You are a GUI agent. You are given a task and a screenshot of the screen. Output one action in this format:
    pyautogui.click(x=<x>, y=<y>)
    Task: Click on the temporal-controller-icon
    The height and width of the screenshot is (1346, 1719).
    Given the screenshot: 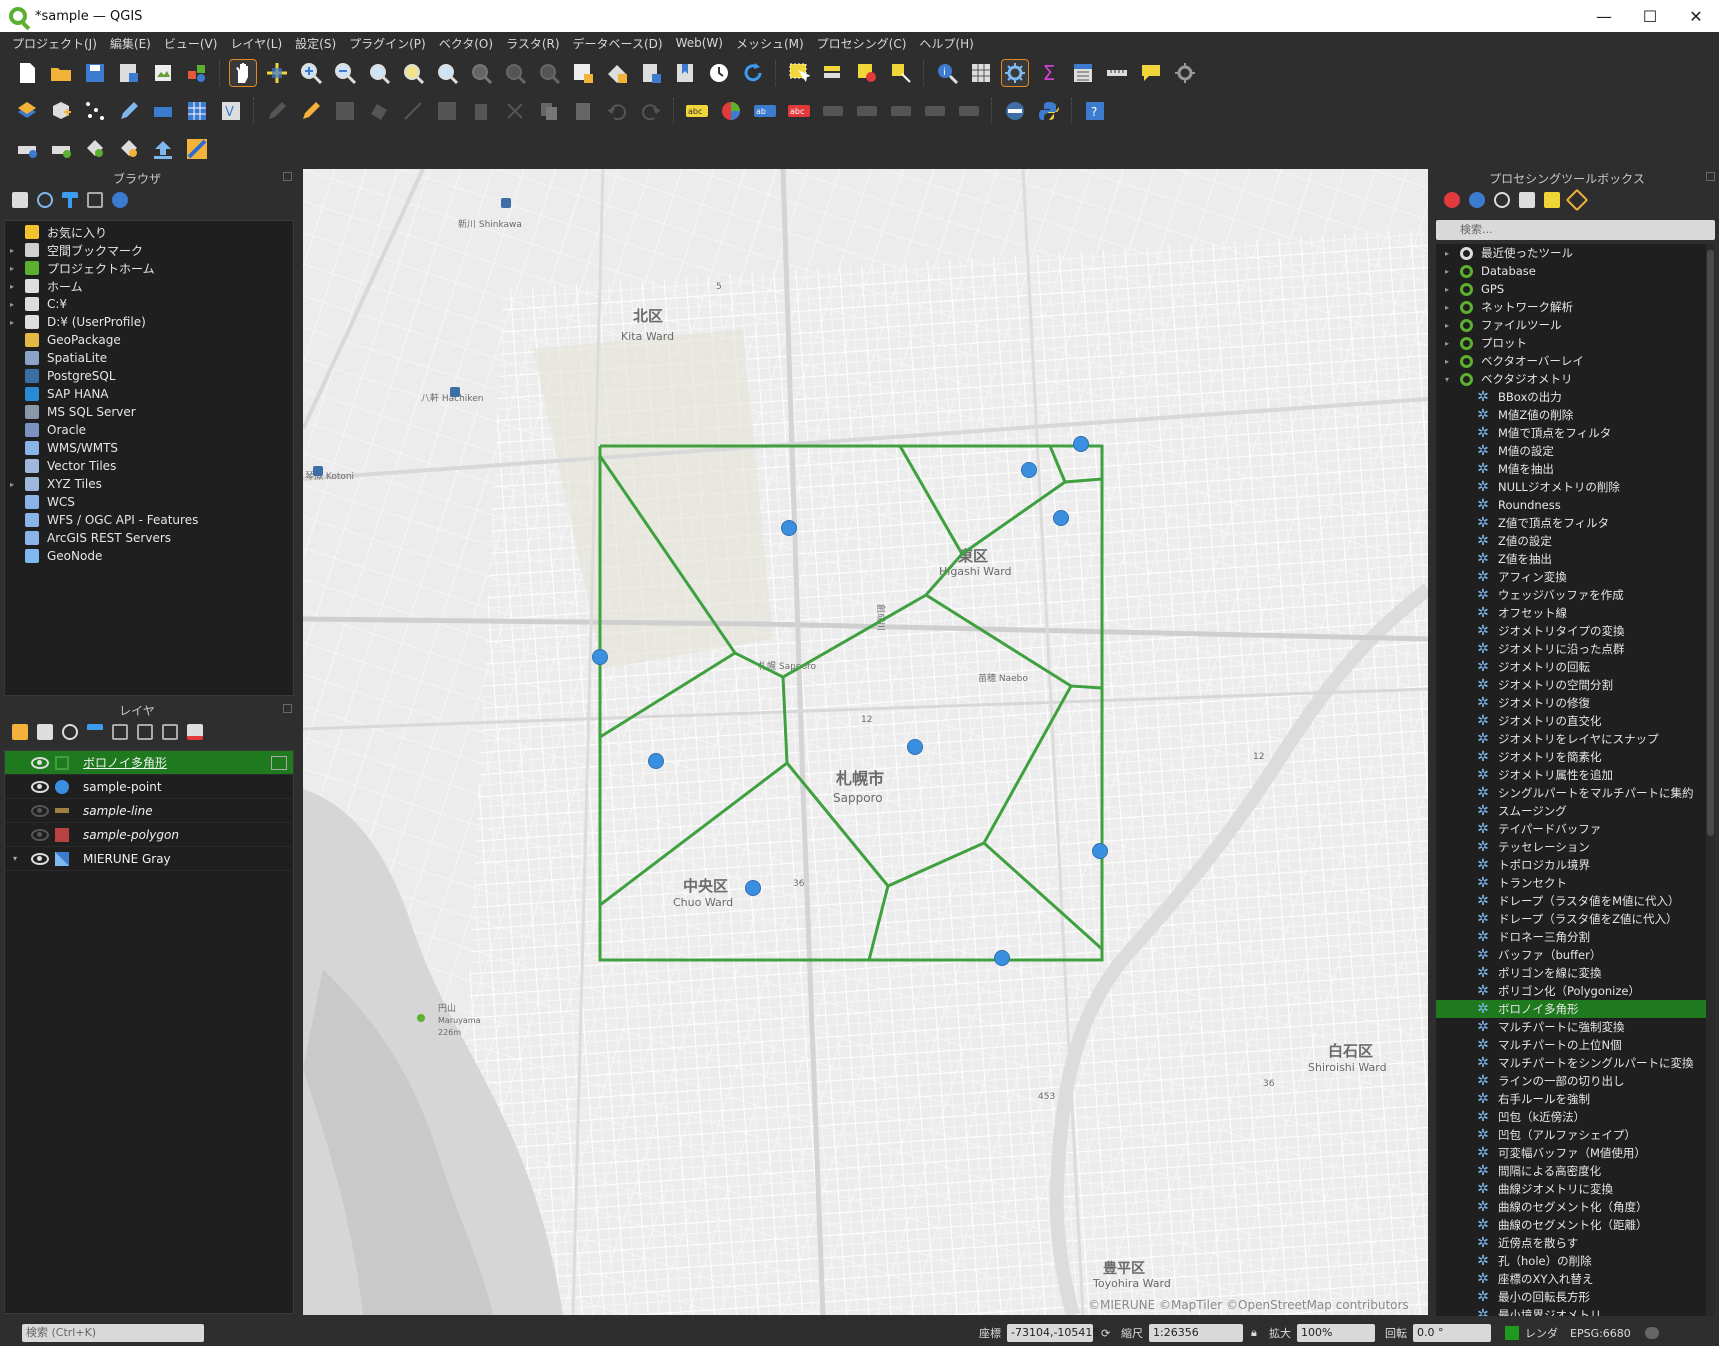 What is the action you would take?
    pyautogui.click(x=719, y=73)
    